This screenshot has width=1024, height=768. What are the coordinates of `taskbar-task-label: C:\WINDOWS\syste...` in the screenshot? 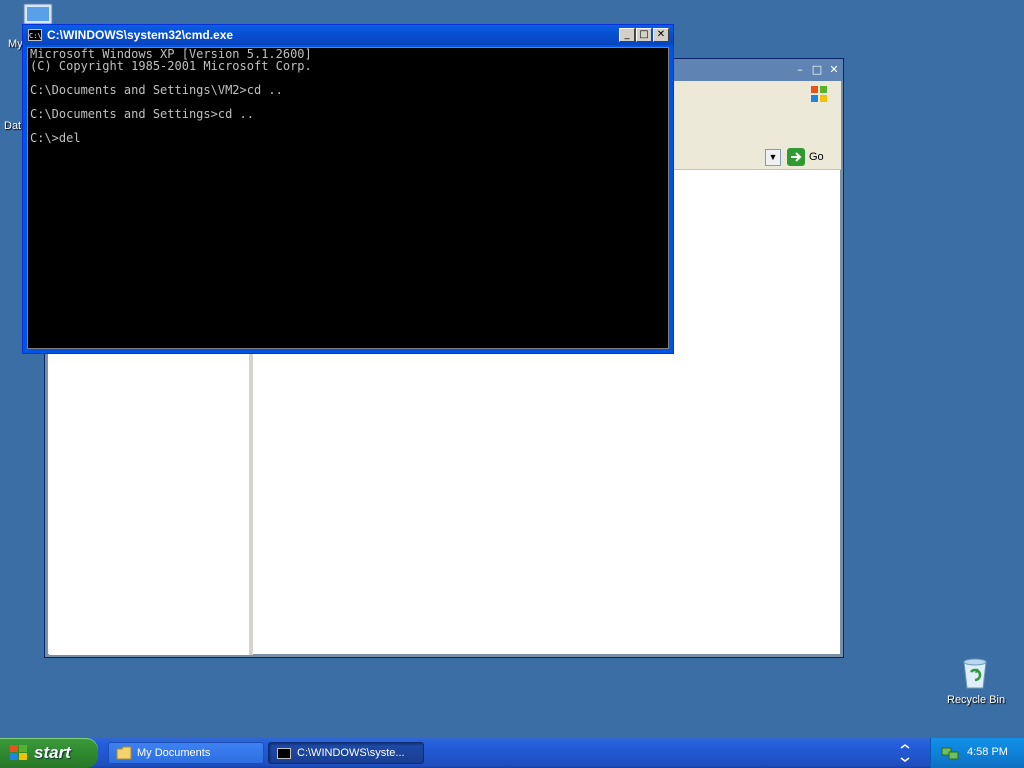 It's located at (351, 753).